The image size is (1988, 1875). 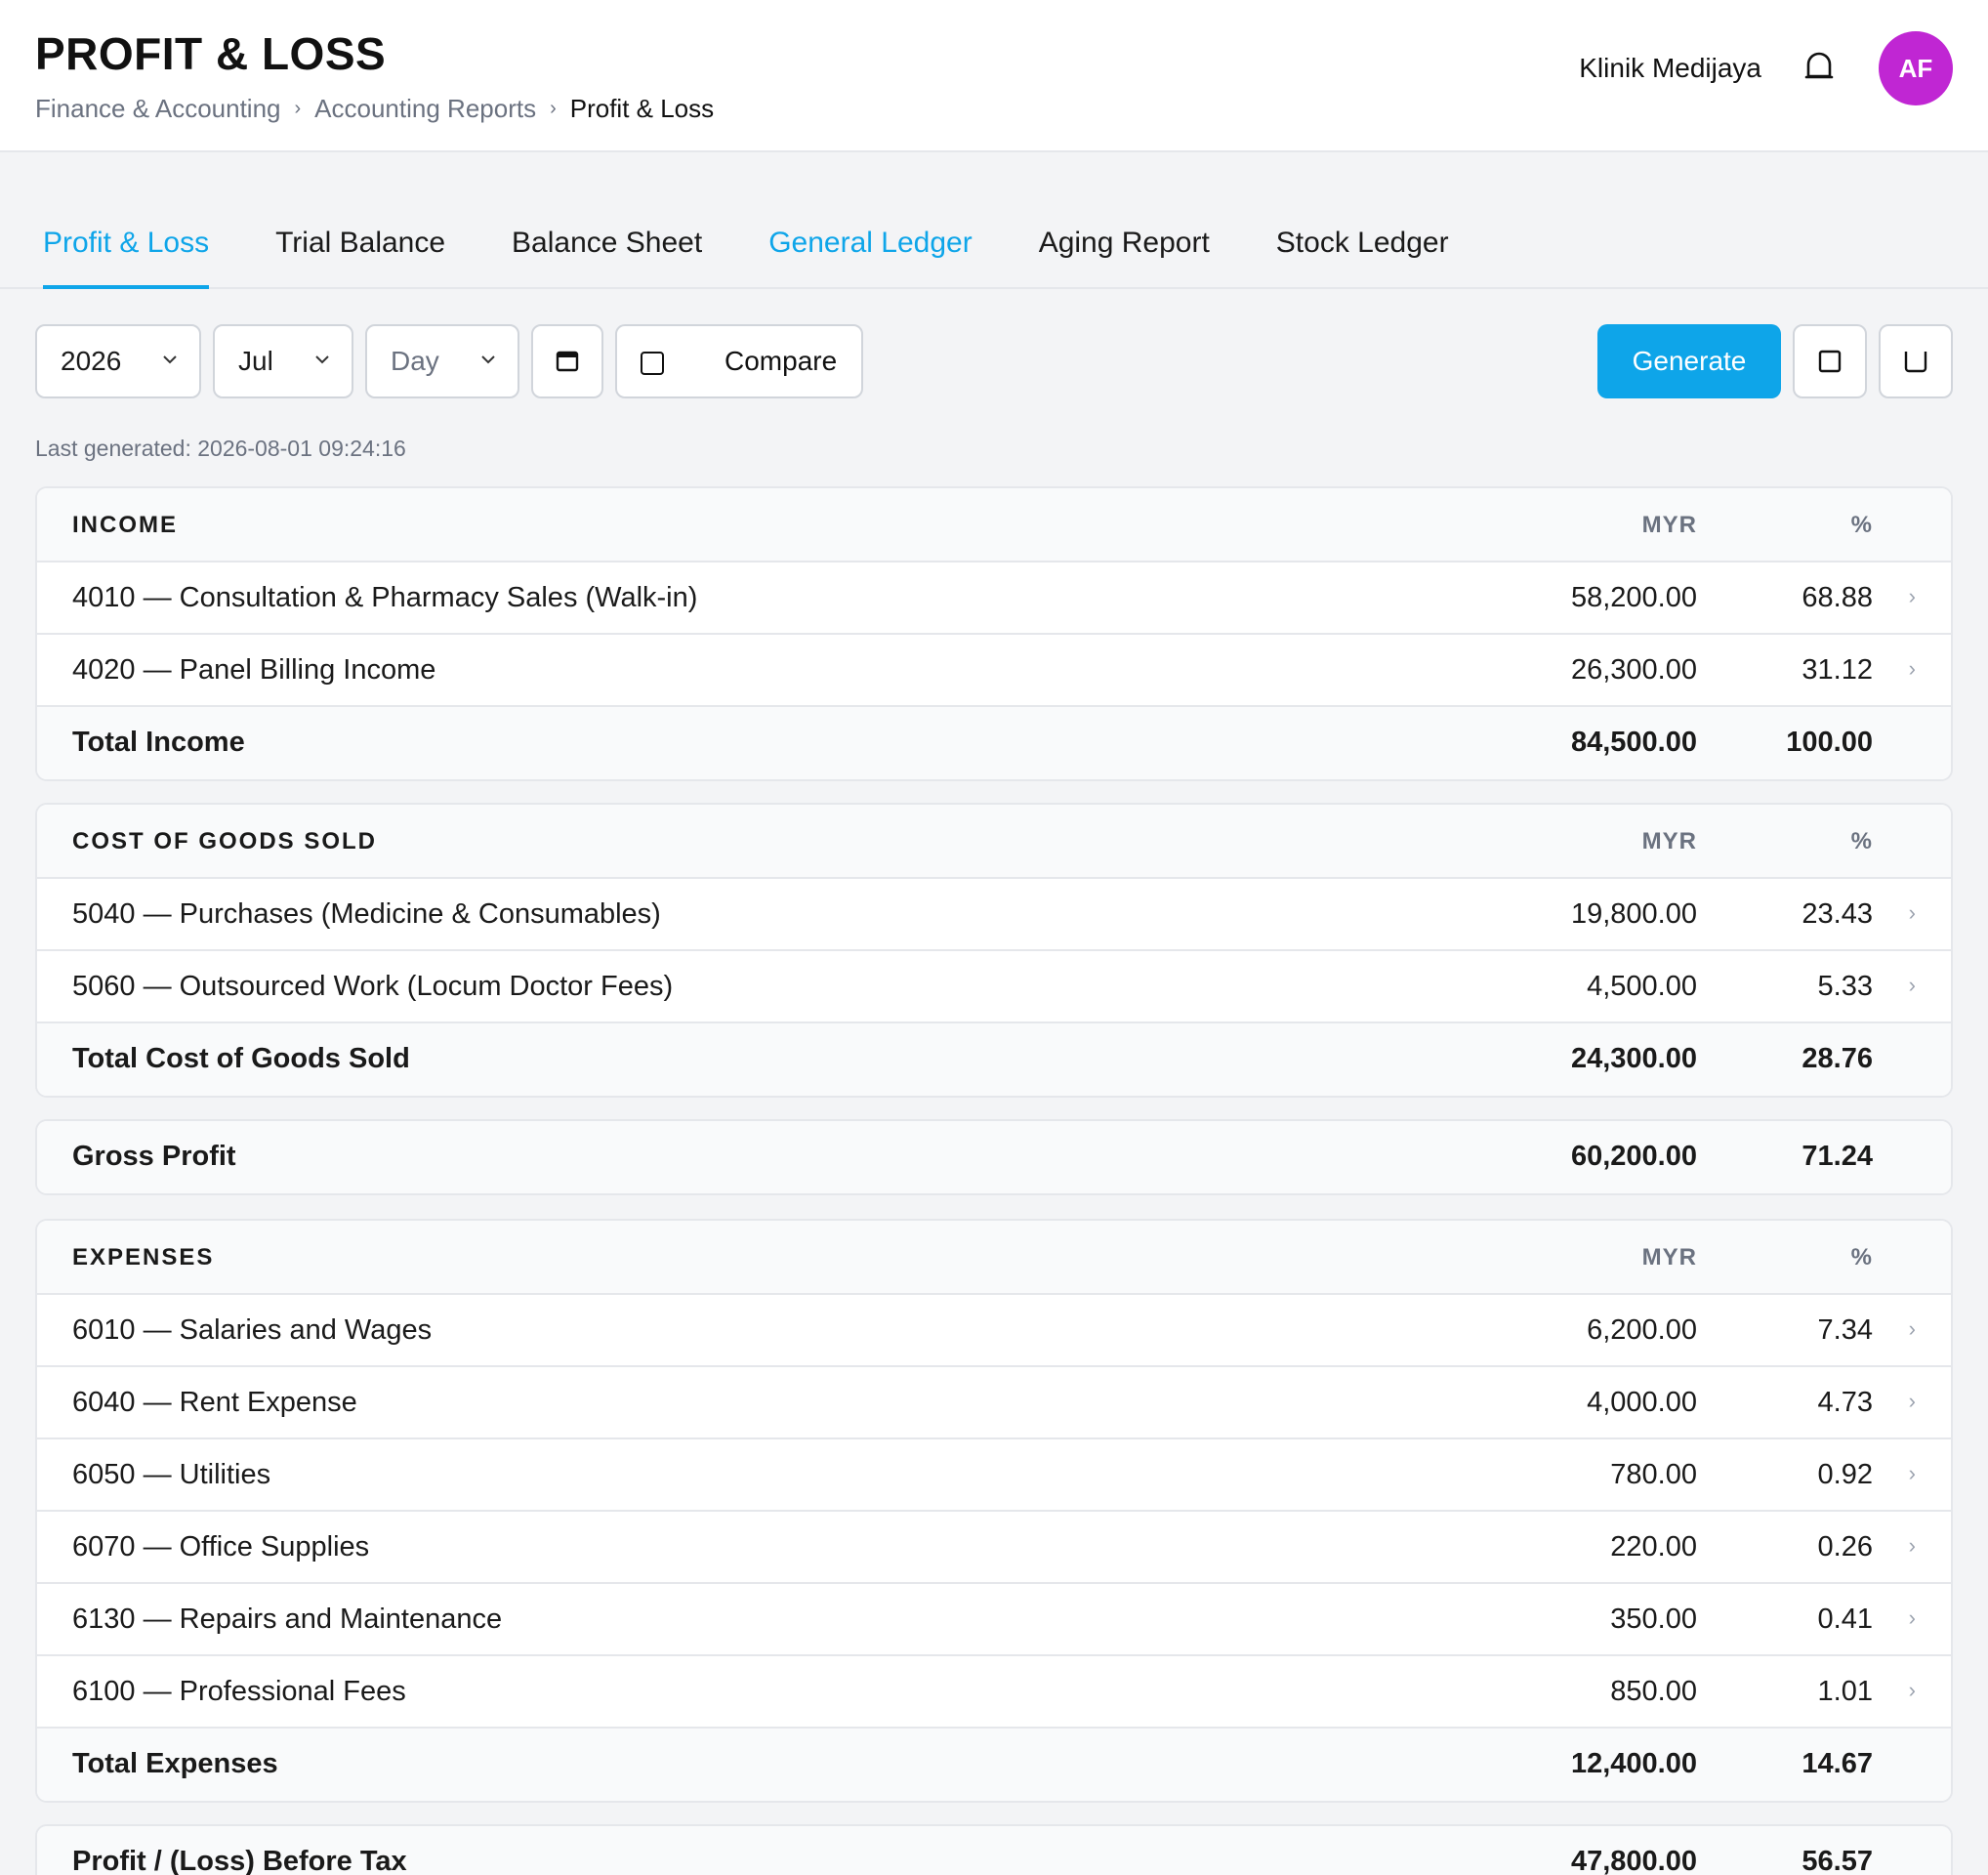 I want to click on profit-before-tax-percent: 56.57, so click(x=1837, y=1860).